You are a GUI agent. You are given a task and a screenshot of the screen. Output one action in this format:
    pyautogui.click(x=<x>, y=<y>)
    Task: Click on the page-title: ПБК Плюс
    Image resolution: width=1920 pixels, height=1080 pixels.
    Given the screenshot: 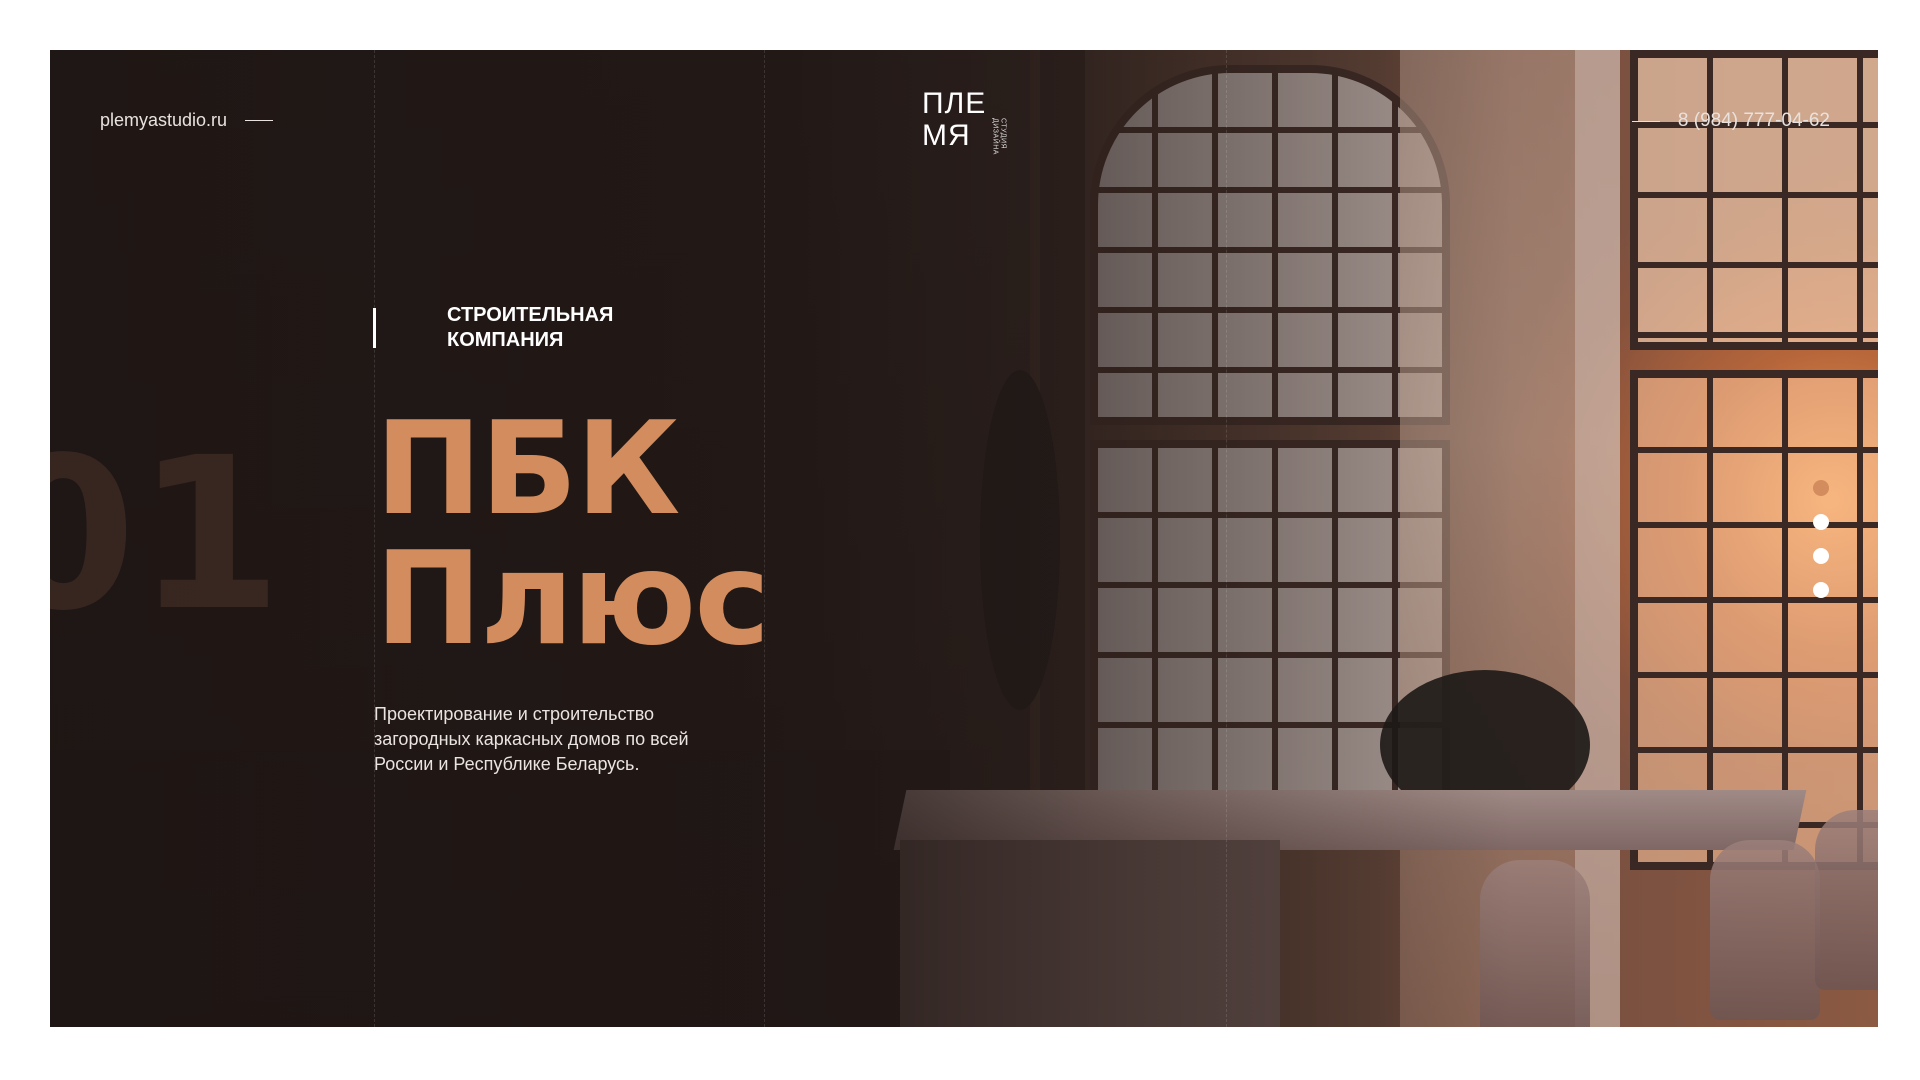 What is the action you would take?
    pyautogui.click(x=572, y=534)
    